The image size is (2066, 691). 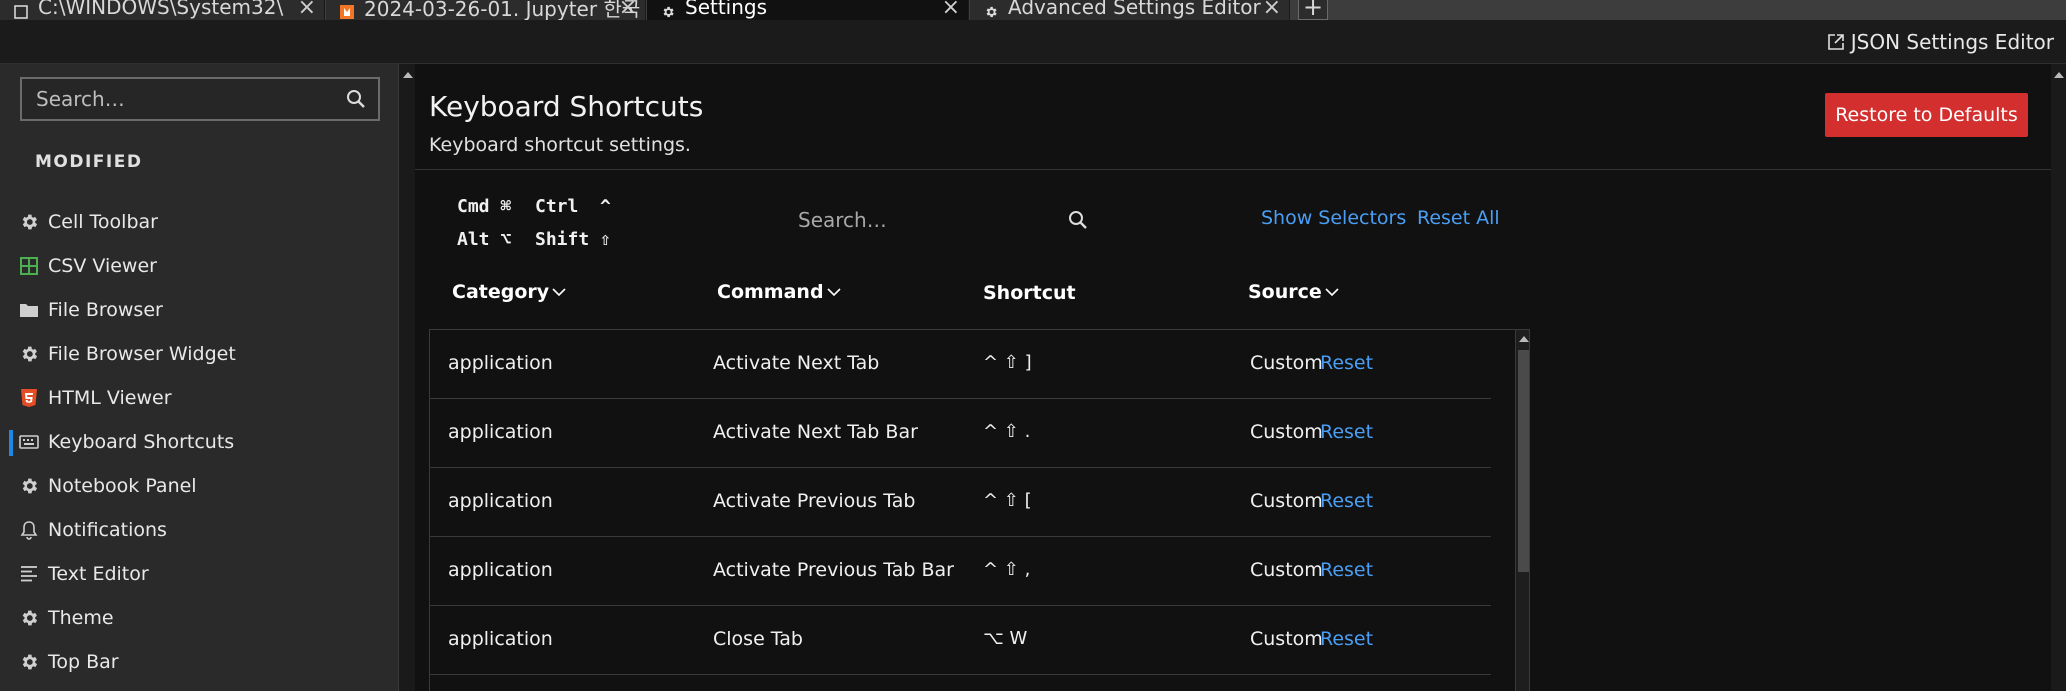 What do you see at coordinates (1333, 218) in the screenshot?
I see `show-selectors-link: Show Selectors` at bounding box center [1333, 218].